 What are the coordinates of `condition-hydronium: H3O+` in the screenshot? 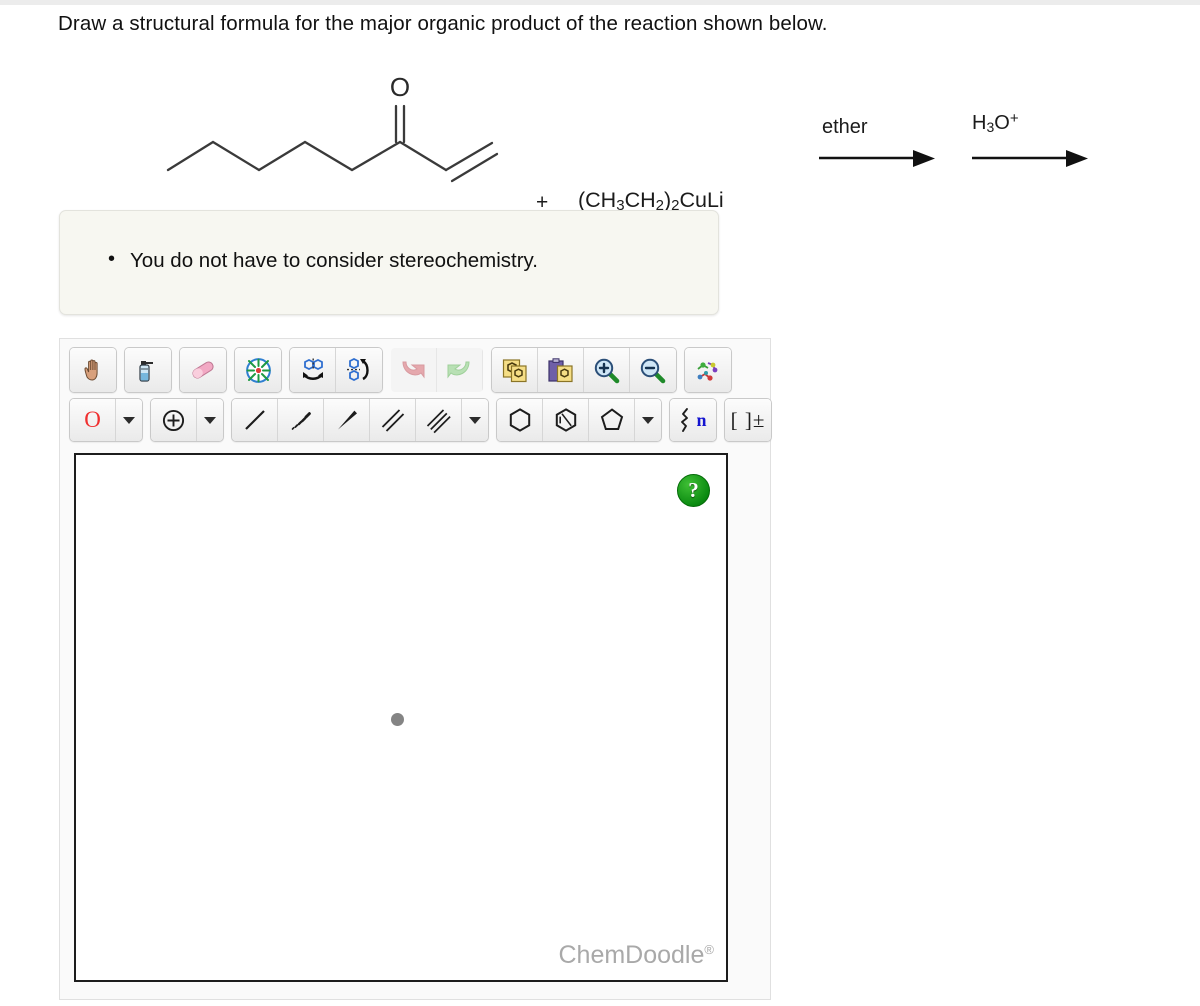 It's located at (1034, 138).